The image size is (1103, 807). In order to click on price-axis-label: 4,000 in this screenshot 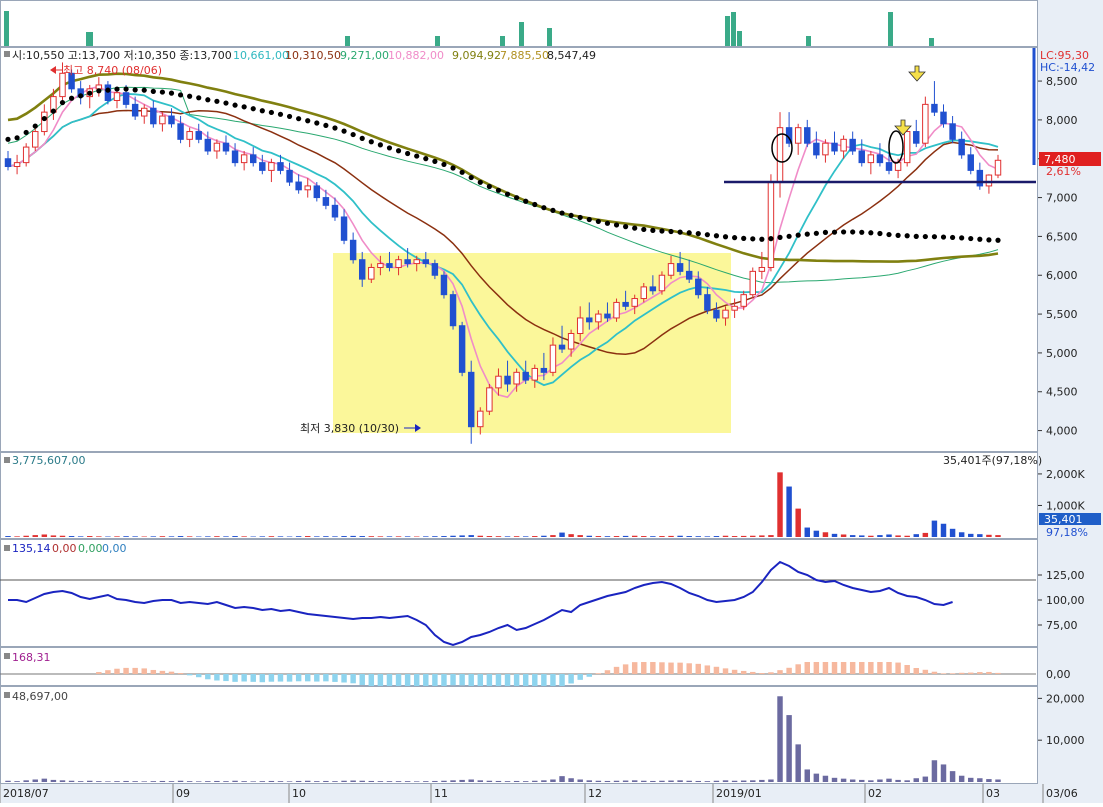, I will do `click(1062, 431)`.